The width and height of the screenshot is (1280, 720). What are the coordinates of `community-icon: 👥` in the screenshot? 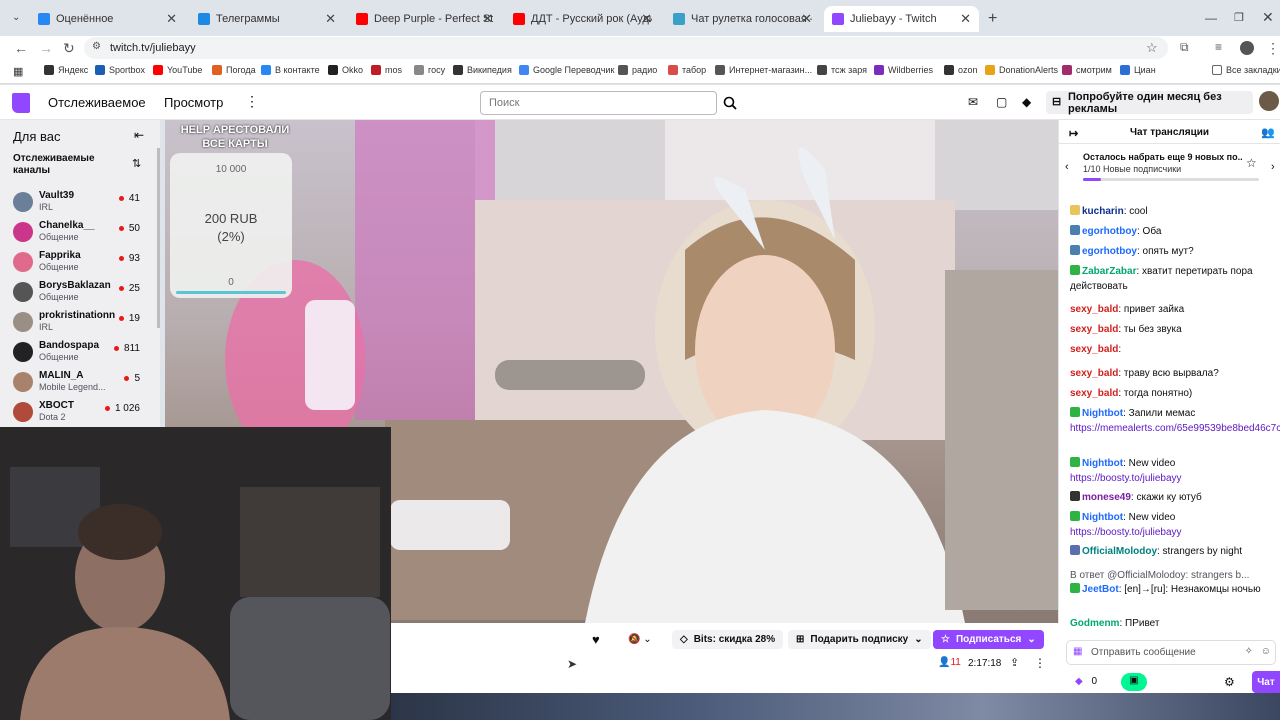 It's located at (1268, 132).